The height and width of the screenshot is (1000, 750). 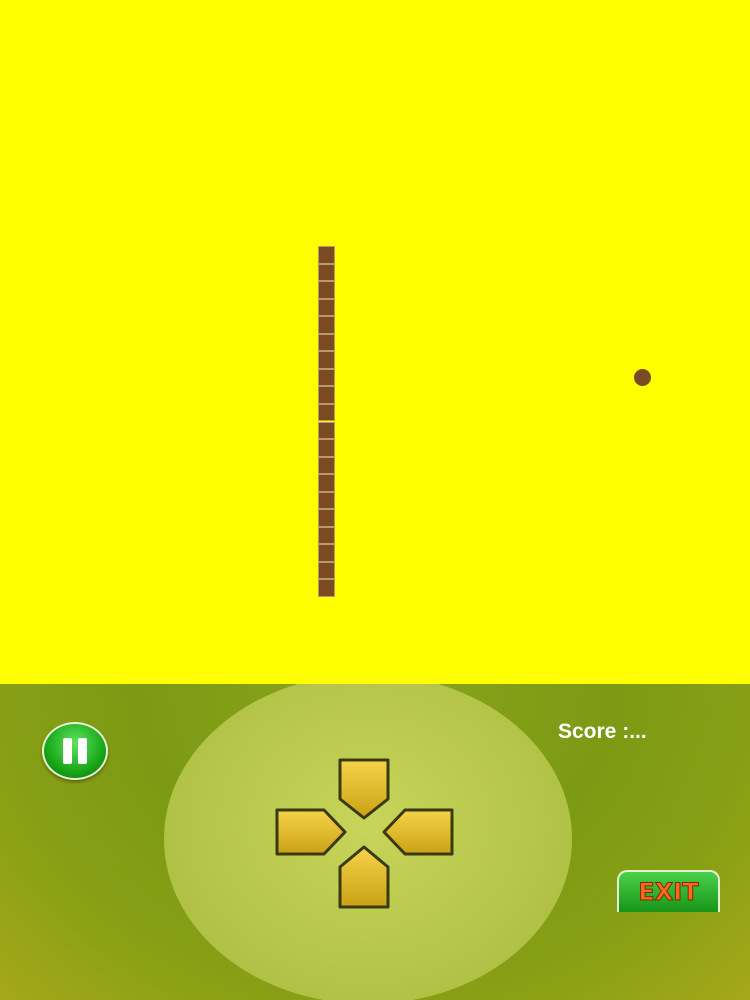 I want to click on exit-label: EXIT, so click(x=668, y=892).